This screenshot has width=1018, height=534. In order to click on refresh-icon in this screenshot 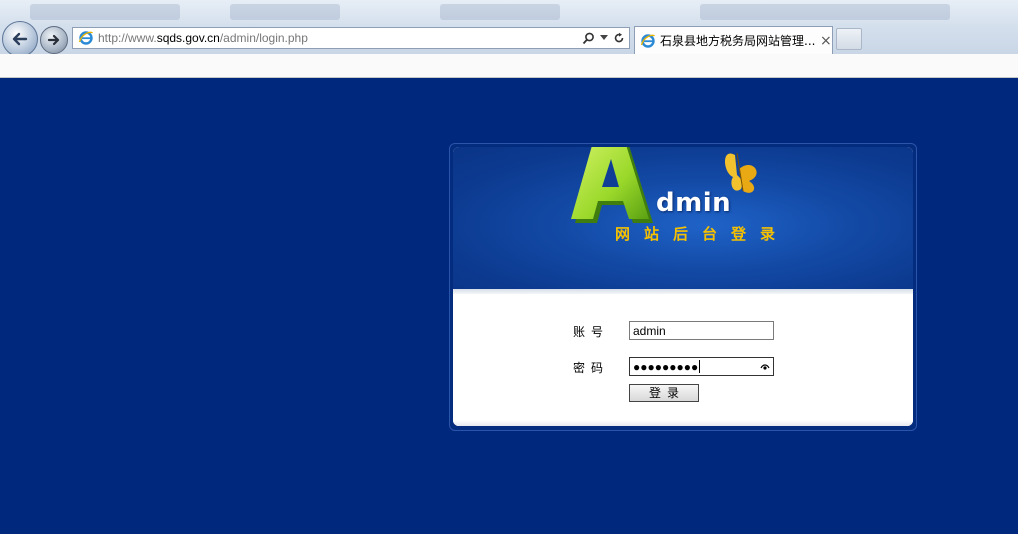, I will do `click(619, 38)`.